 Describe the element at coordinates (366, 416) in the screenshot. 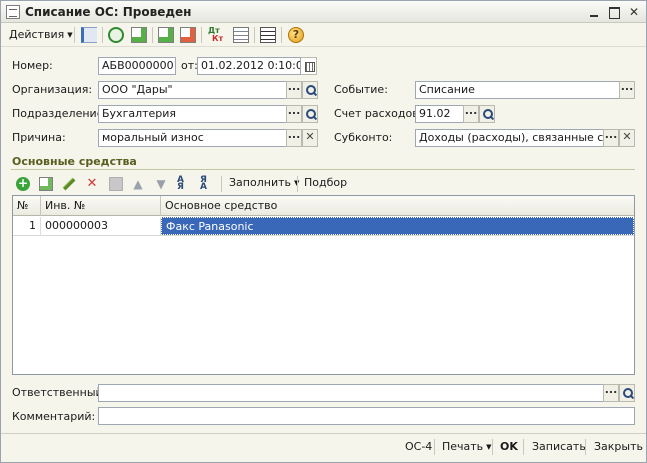

I see `comment-field` at that location.